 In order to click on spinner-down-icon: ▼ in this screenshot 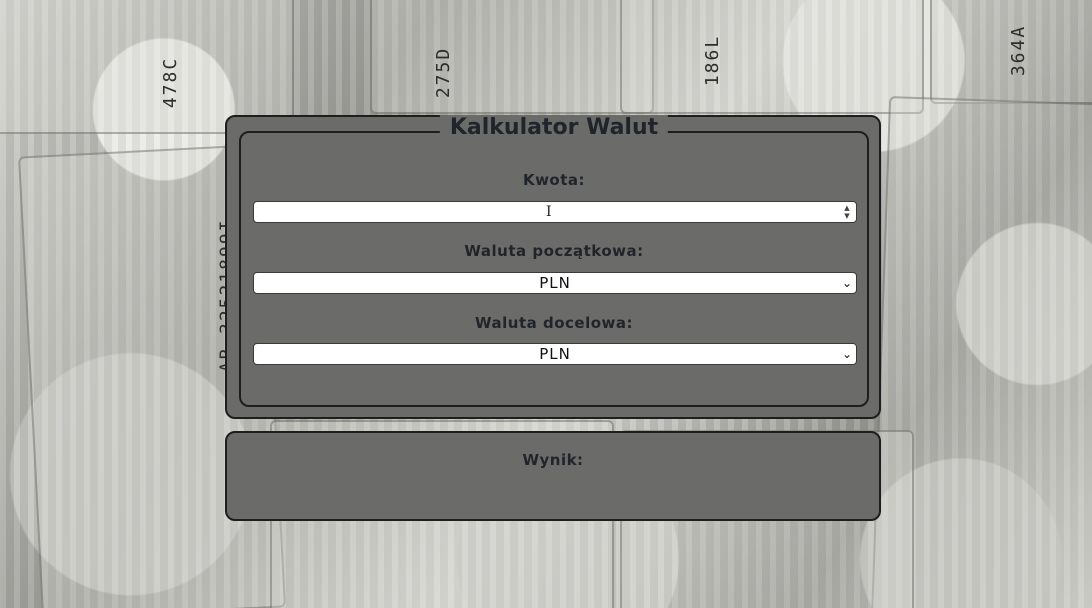, I will do `click(846, 216)`.